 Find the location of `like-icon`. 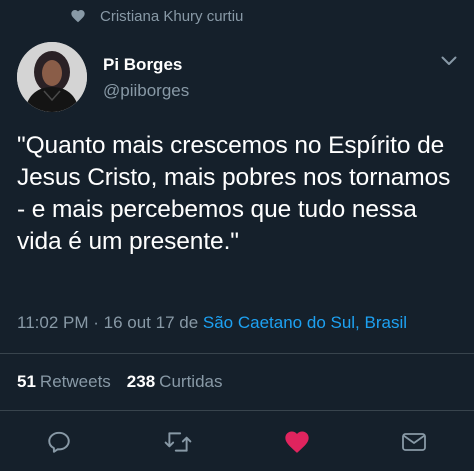

like-icon is located at coordinates (297, 444).